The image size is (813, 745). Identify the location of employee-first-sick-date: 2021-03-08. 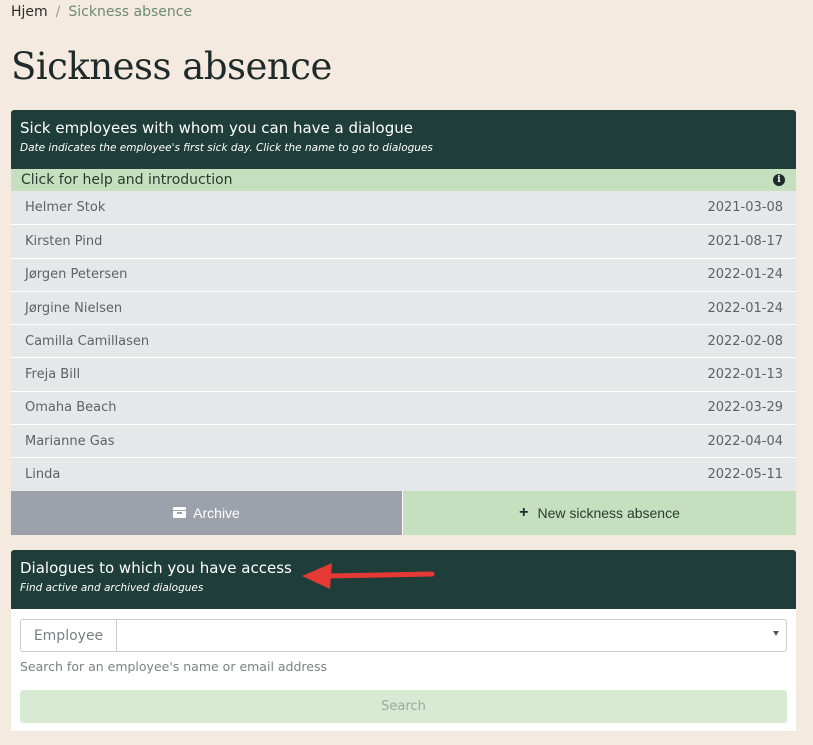
(745, 208).